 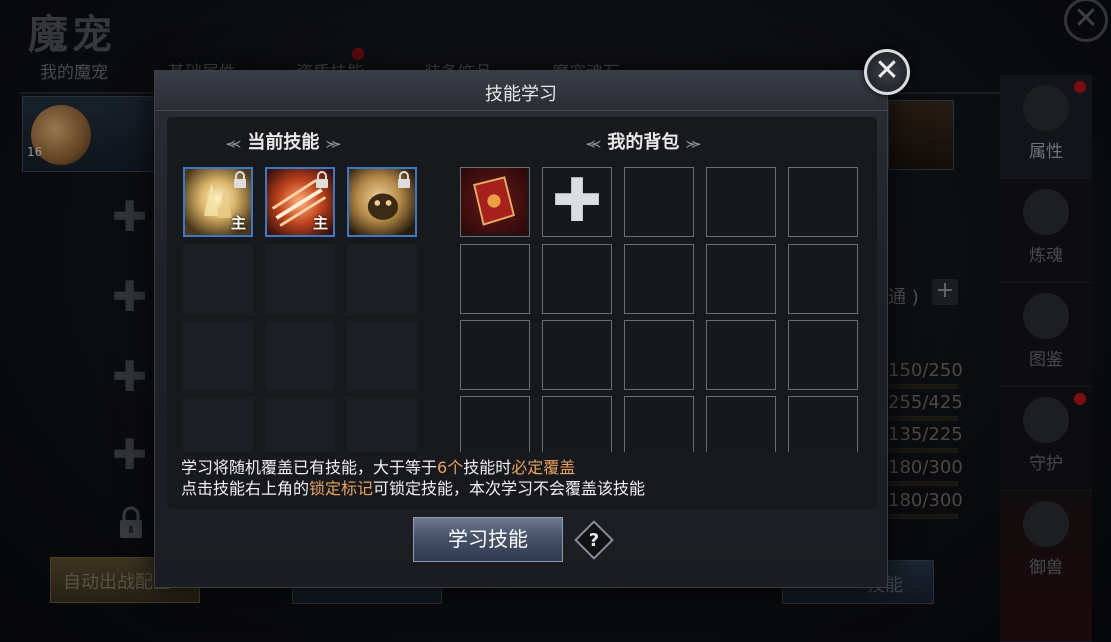 What do you see at coordinates (887, 72) in the screenshot?
I see `close-button: ✕` at bounding box center [887, 72].